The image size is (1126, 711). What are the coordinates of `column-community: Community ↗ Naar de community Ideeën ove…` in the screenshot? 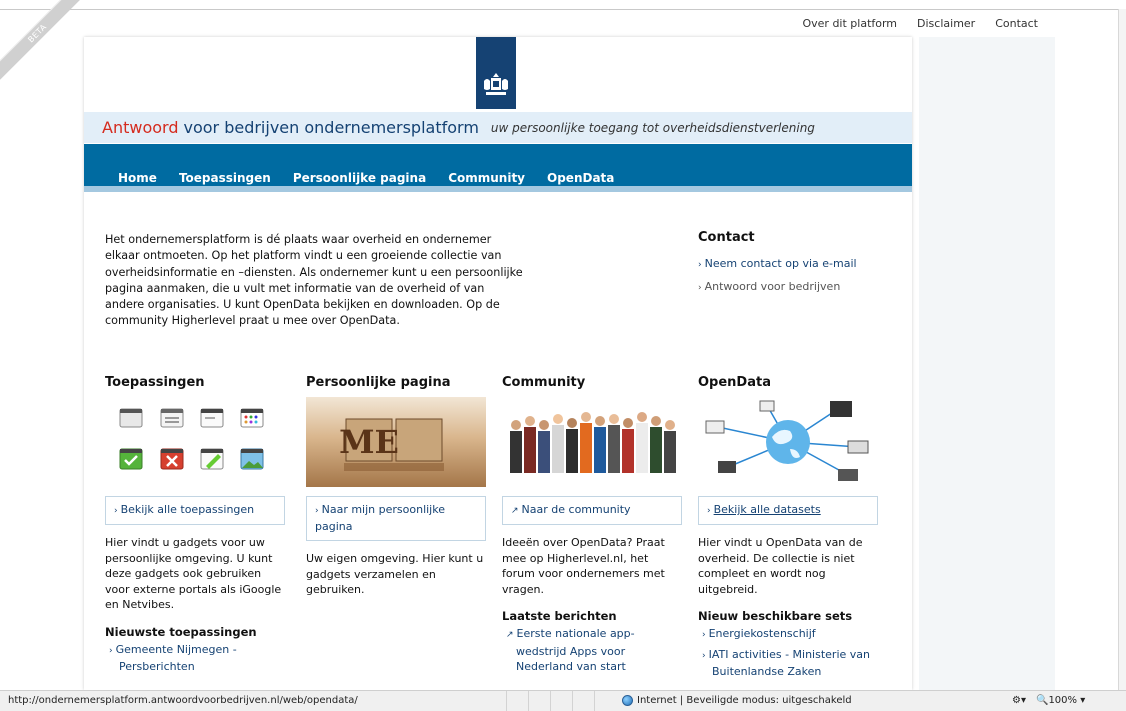 It's located at (592, 525).